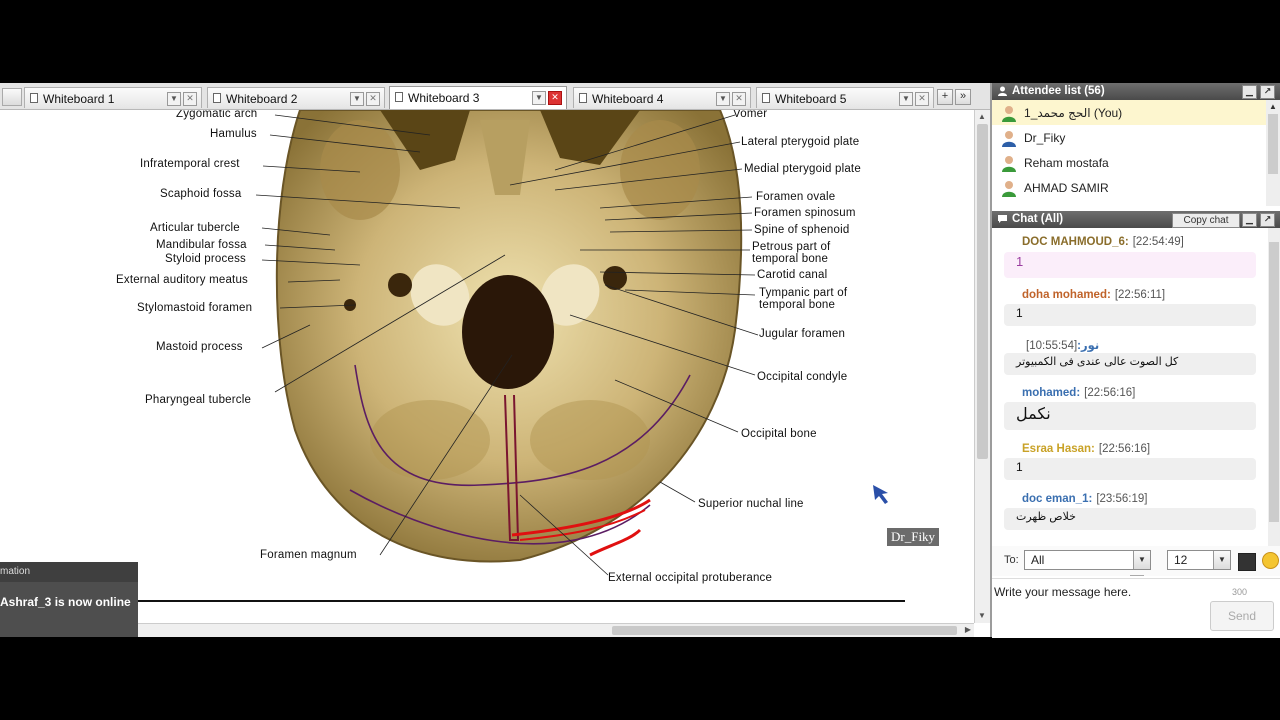 This screenshot has height=720, width=1280. What do you see at coordinates (690, 578) in the screenshot?
I see `label-external-occipital-protuberance: External occipital protuberance` at bounding box center [690, 578].